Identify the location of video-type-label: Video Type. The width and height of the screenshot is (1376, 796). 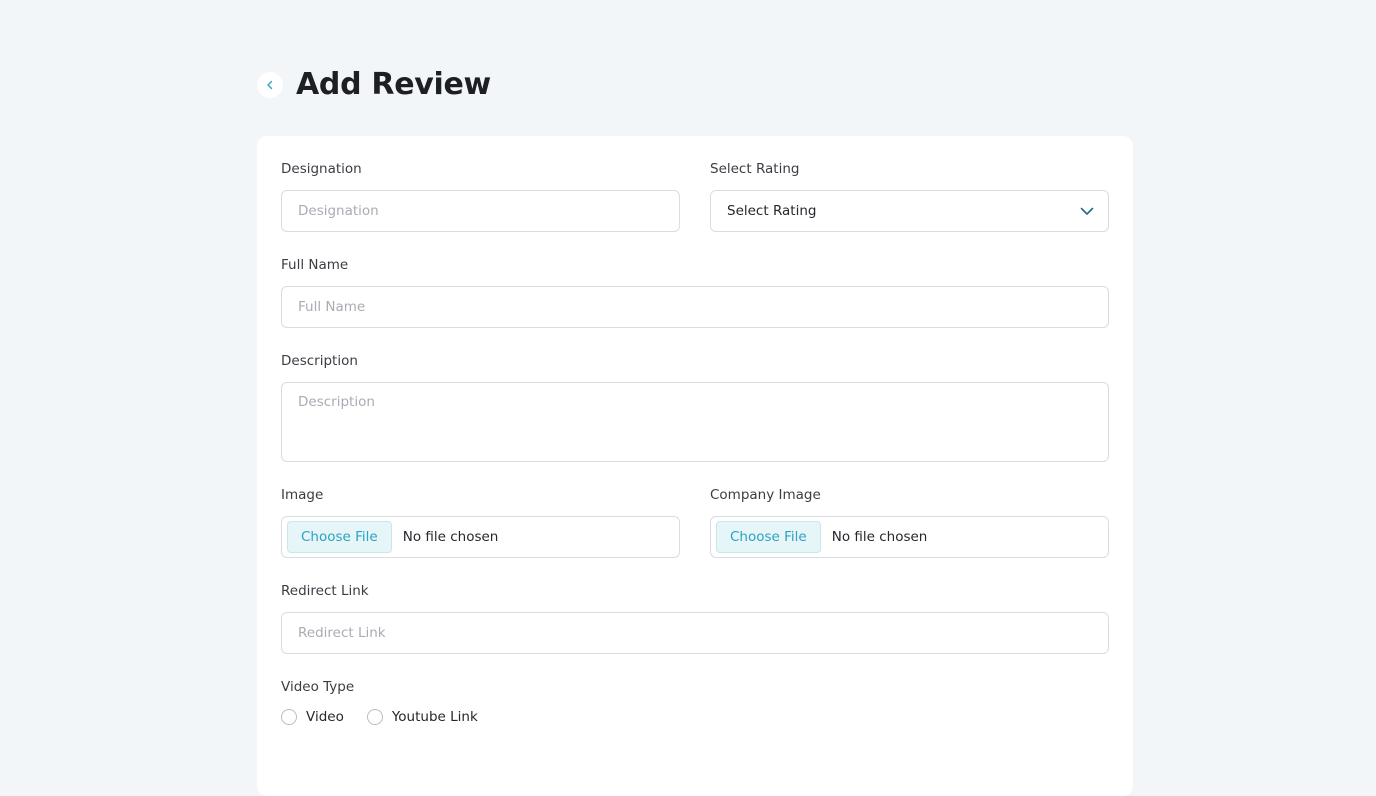
(318, 687).